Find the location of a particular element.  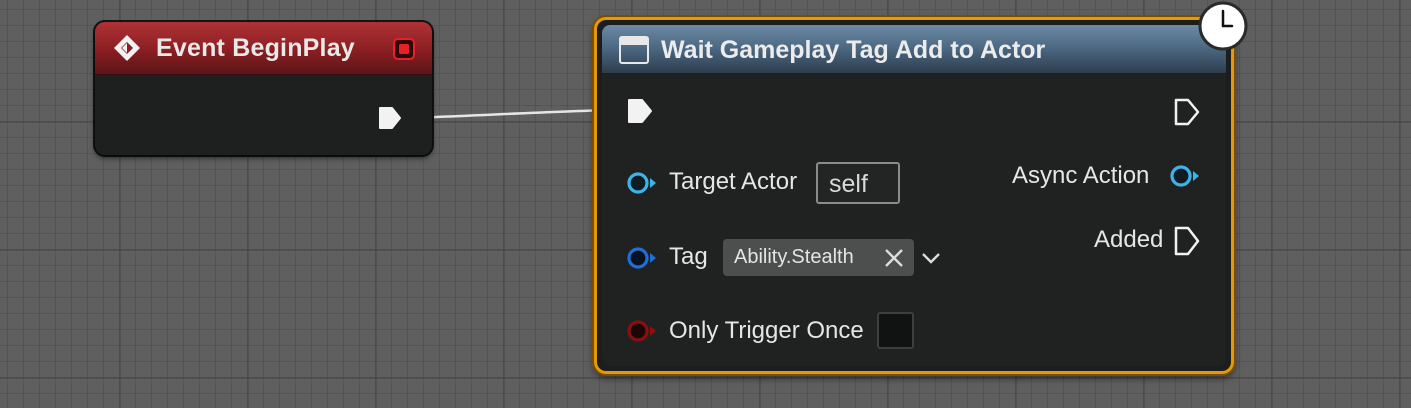

event-diamond-icon is located at coordinates (127, 48).